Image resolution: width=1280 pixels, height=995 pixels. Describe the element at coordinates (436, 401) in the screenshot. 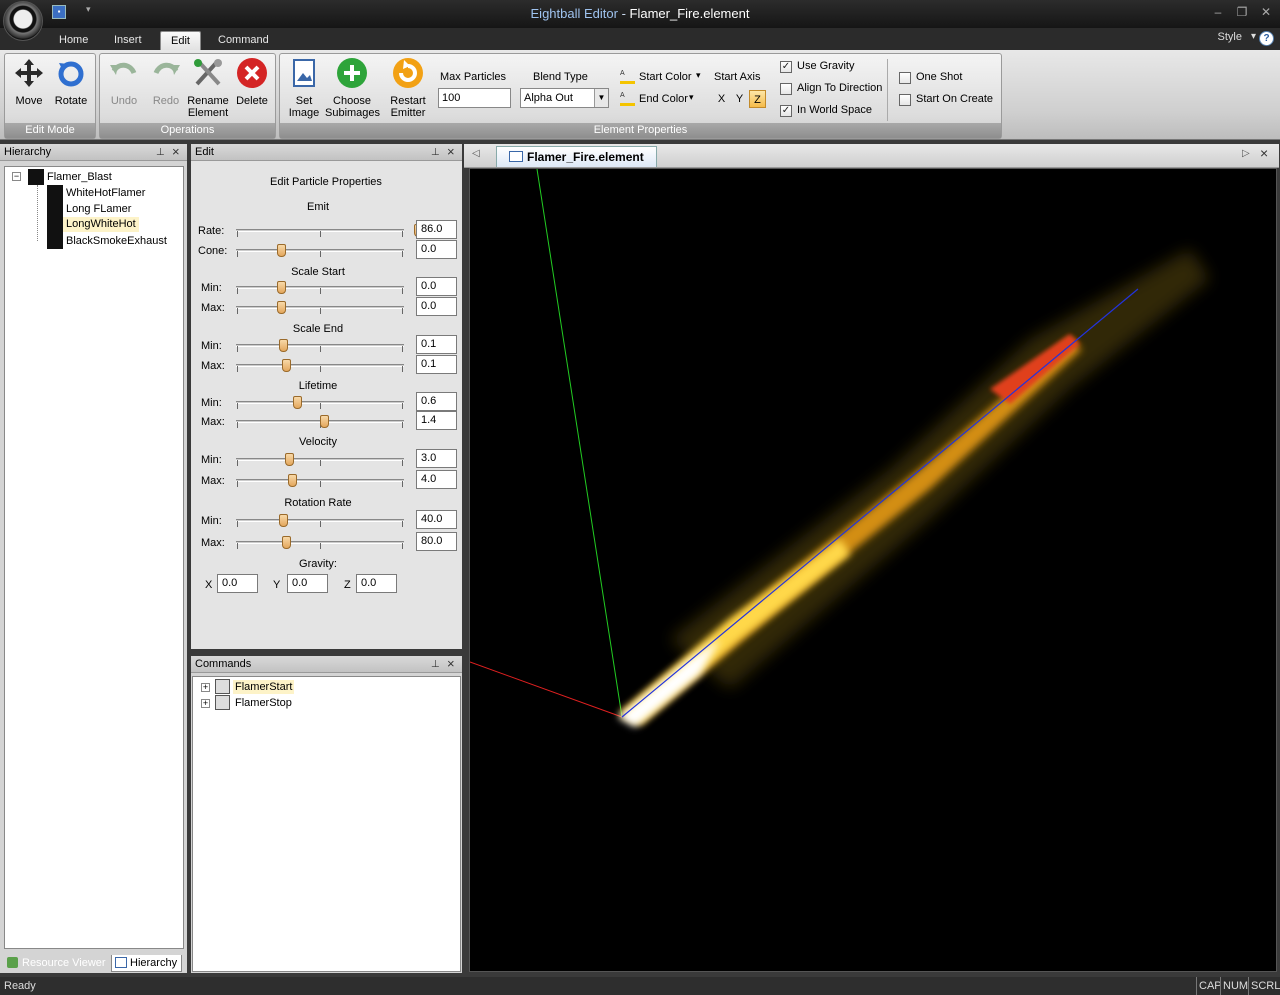

I see `lifetime-min-value: 0.6` at that location.